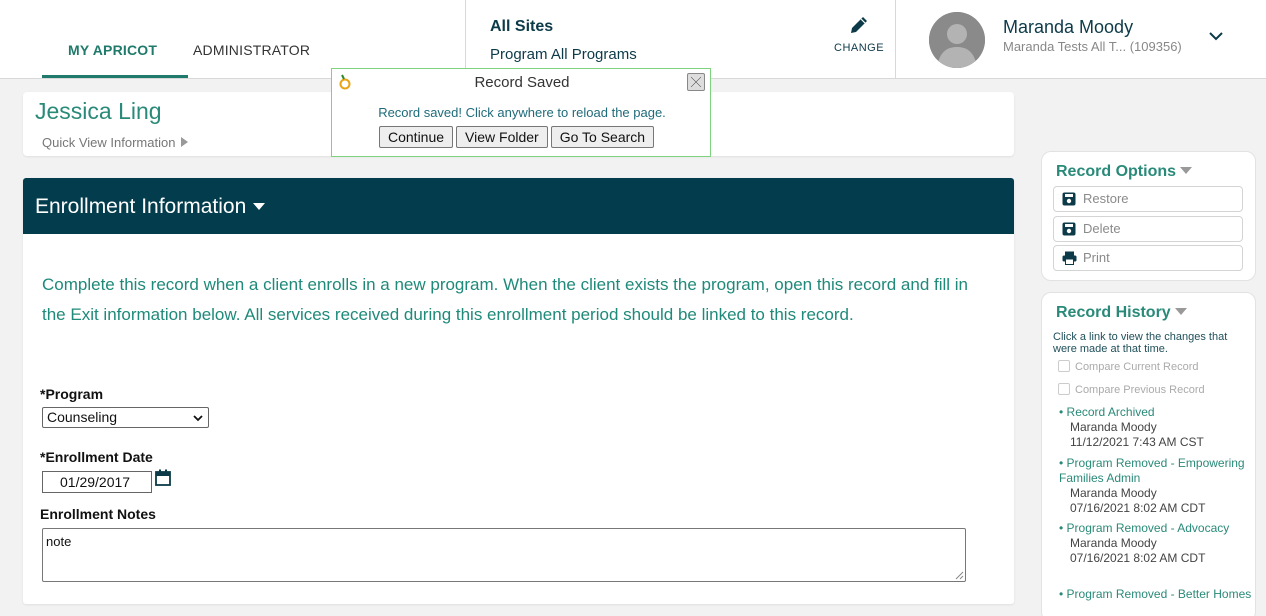 The image size is (1266, 616). What do you see at coordinates (1137, 442) in the screenshot?
I see `history-entry-time: 11/12/2021 7:43 AM CST` at bounding box center [1137, 442].